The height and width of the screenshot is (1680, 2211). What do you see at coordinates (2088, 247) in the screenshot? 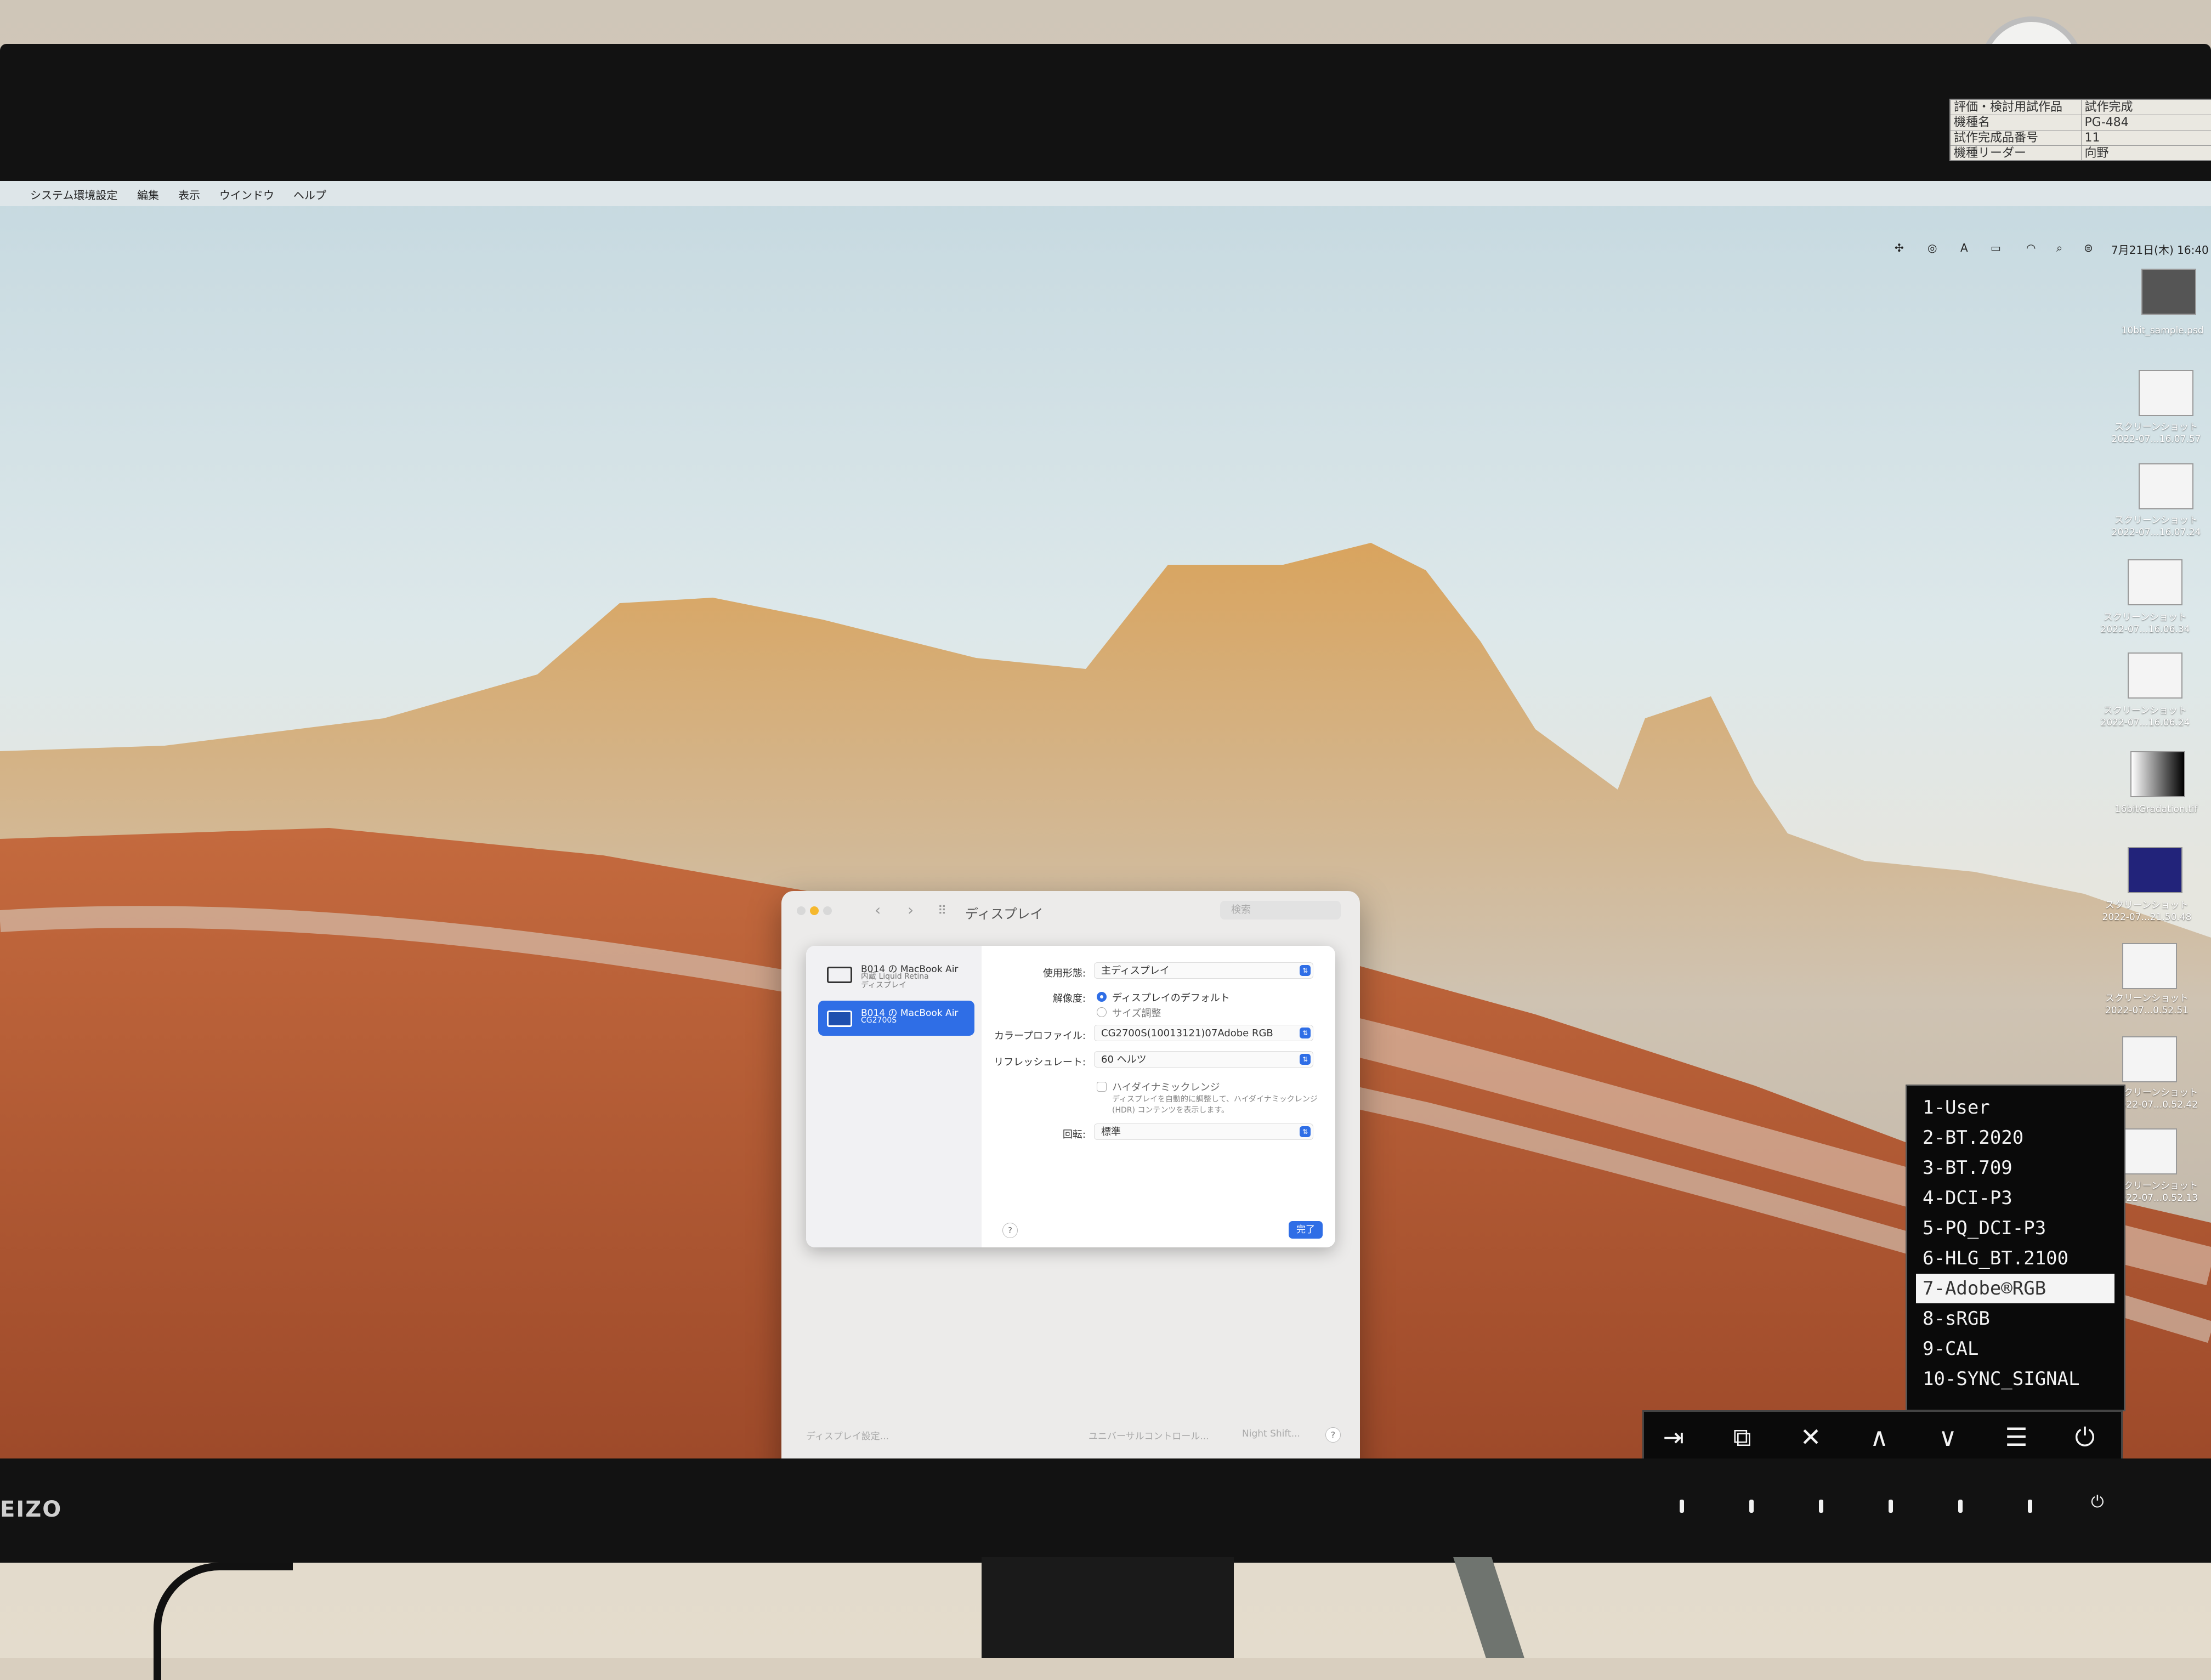
I see `control-center-icon: ⊜` at bounding box center [2088, 247].